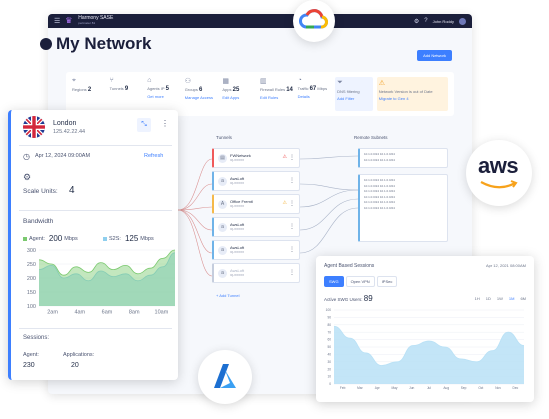 This screenshot has width=549, height=419. Describe the element at coordinates (368, 298) in the screenshot. I see `active-users-value: 89` at that location.